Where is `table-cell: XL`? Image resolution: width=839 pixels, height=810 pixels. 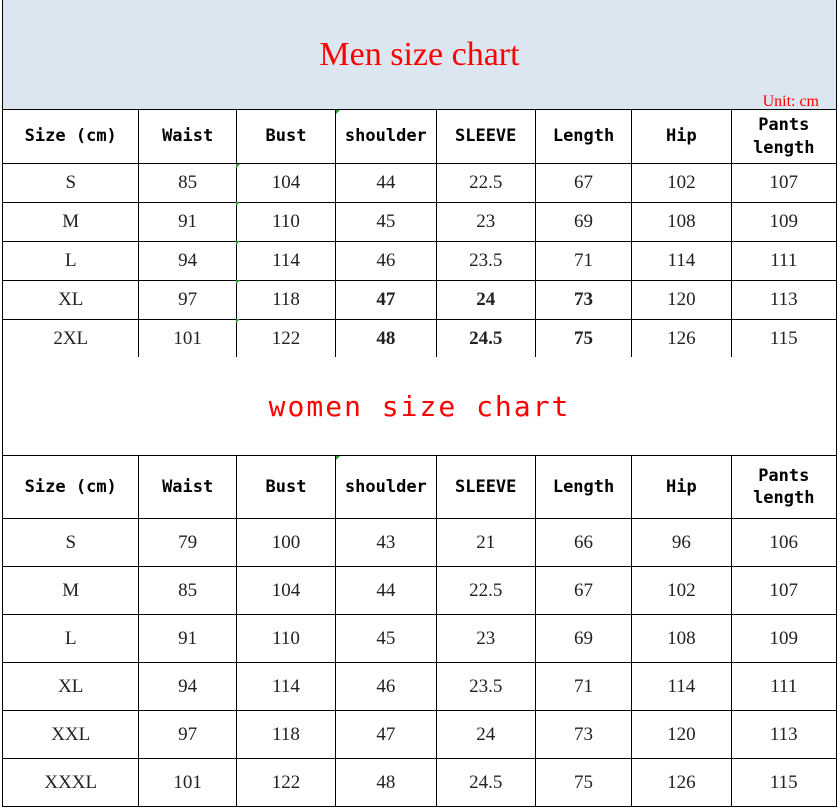
table-cell: XL is located at coordinates (70, 300).